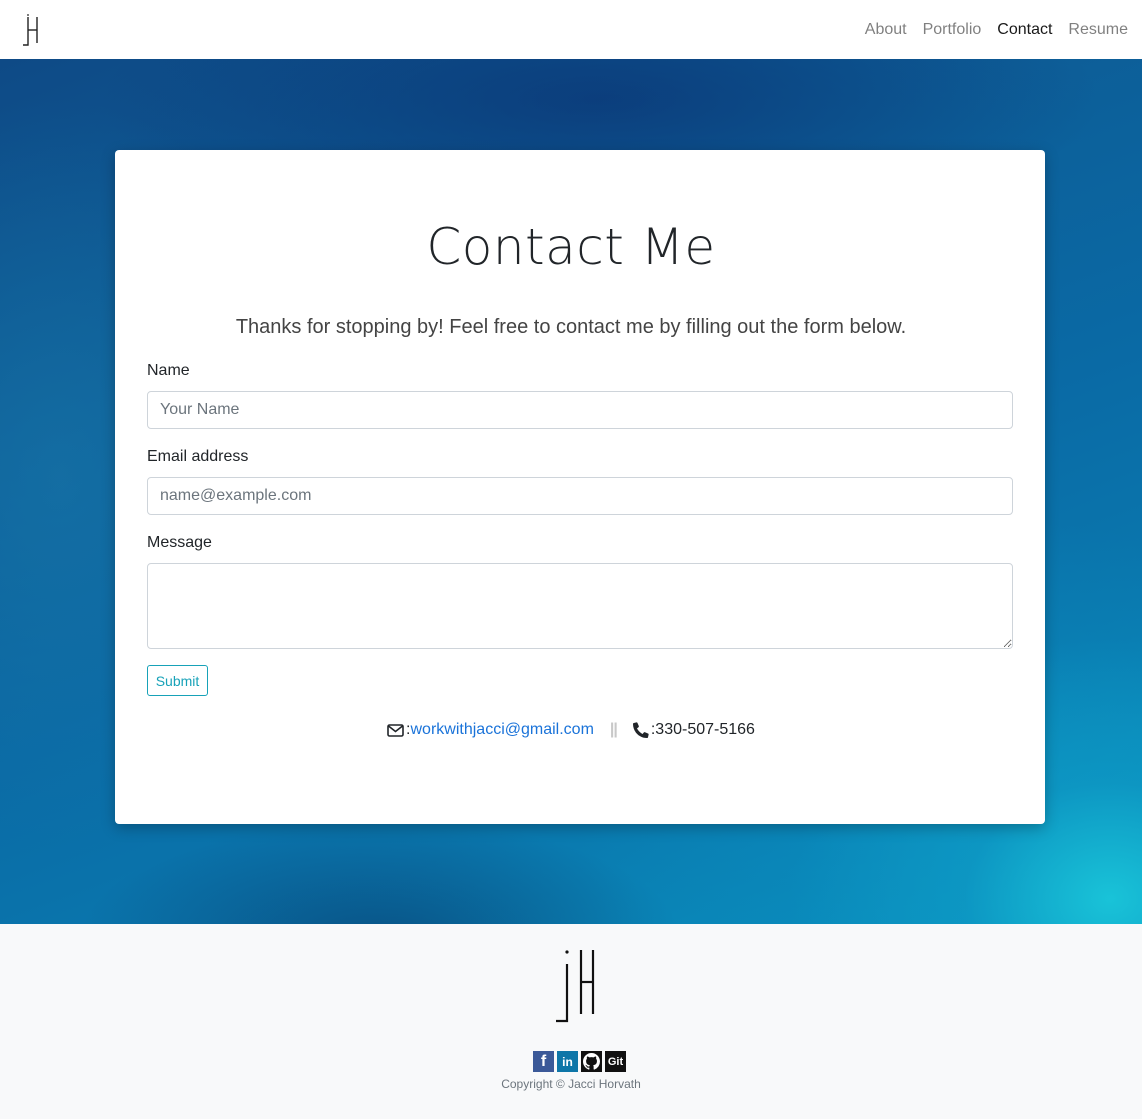 The image size is (1142, 1119). What do you see at coordinates (579, 1061) in the screenshot?
I see `social-links: f in Git` at bounding box center [579, 1061].